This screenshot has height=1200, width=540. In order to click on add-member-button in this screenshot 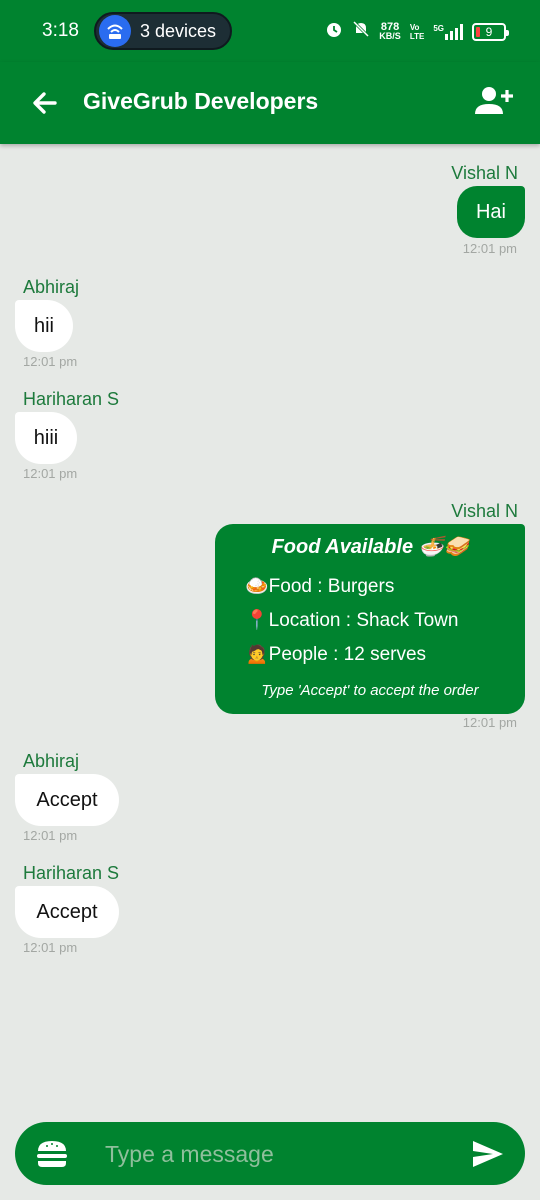, I will do `click(494, 102)`.